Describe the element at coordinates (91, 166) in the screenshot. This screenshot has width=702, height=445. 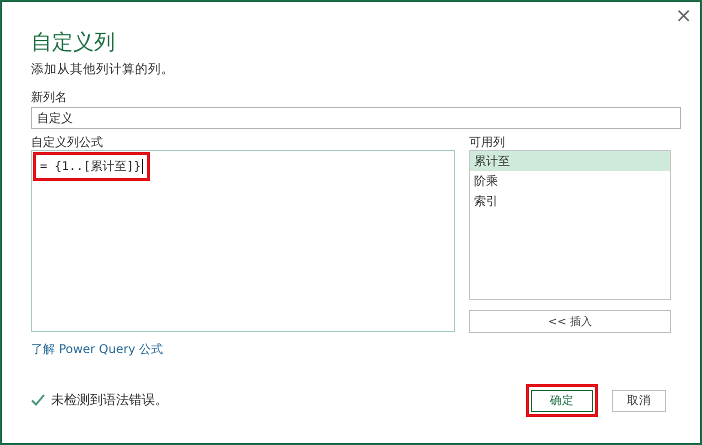
I see `formula-text: = {1..[累计至]}` at that location.